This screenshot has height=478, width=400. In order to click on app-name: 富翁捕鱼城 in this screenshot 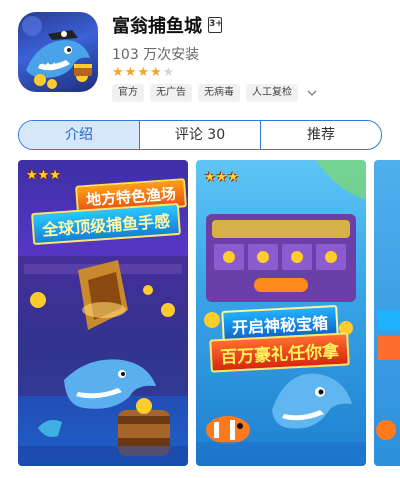, I will do `click(157, 26)`.